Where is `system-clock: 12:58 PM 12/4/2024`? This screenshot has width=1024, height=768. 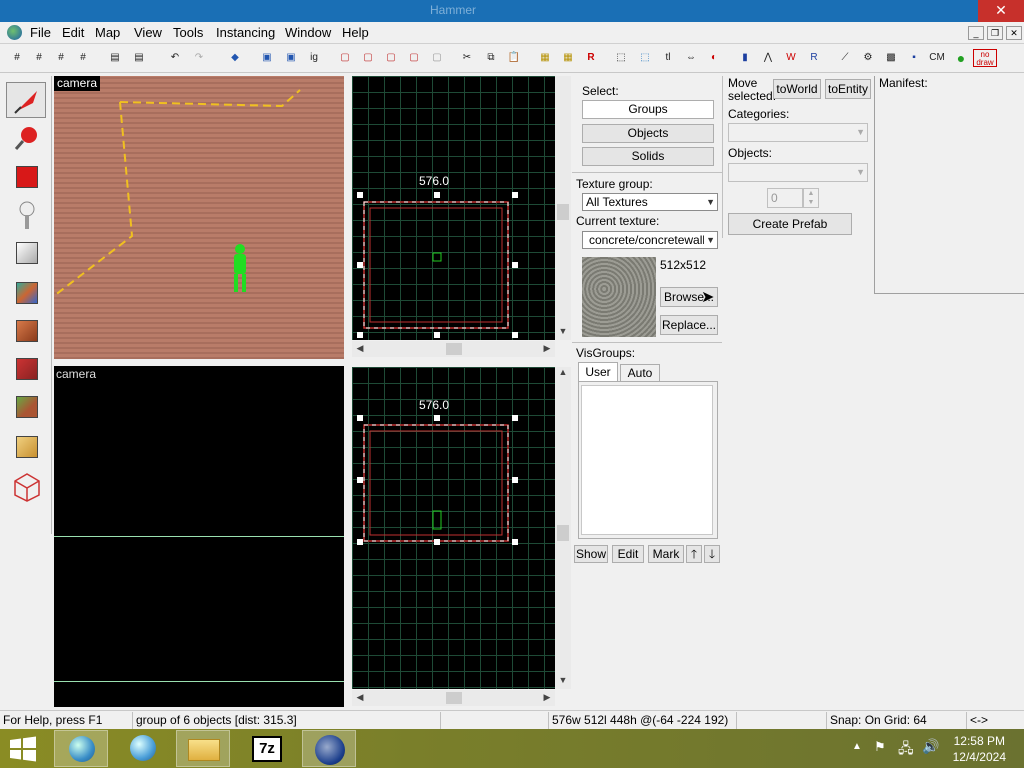 system-clock: 12:58 PM 12/4/2024 is located at coordinates (979, 749).